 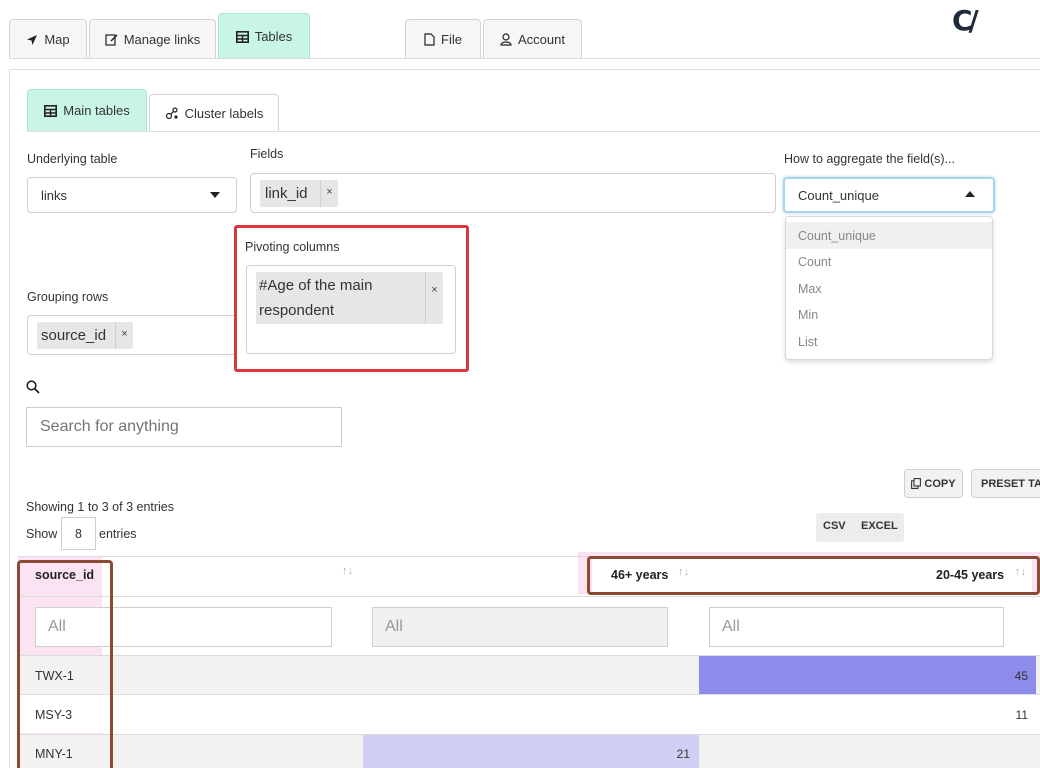 What do you see at coordinates (429, 39) in the screenshot?
I see `file-icon` at bounding box center [429, 39].